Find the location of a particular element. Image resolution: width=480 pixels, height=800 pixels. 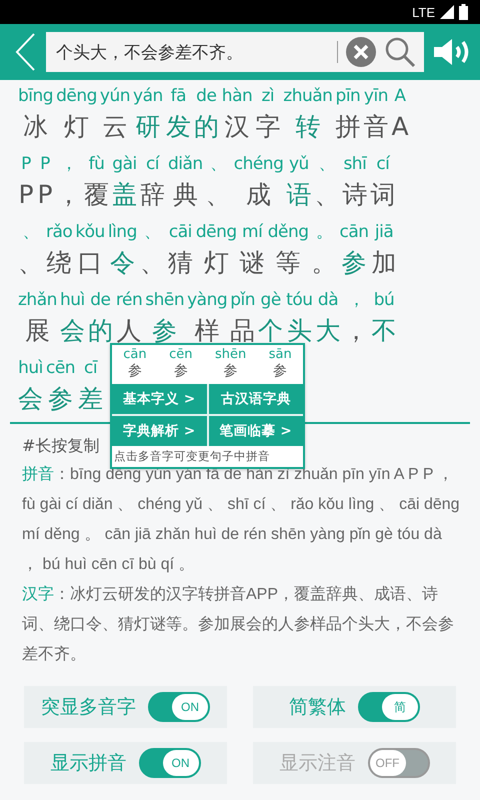

pinyin-text: cēn is located at coordinates (61, 368).